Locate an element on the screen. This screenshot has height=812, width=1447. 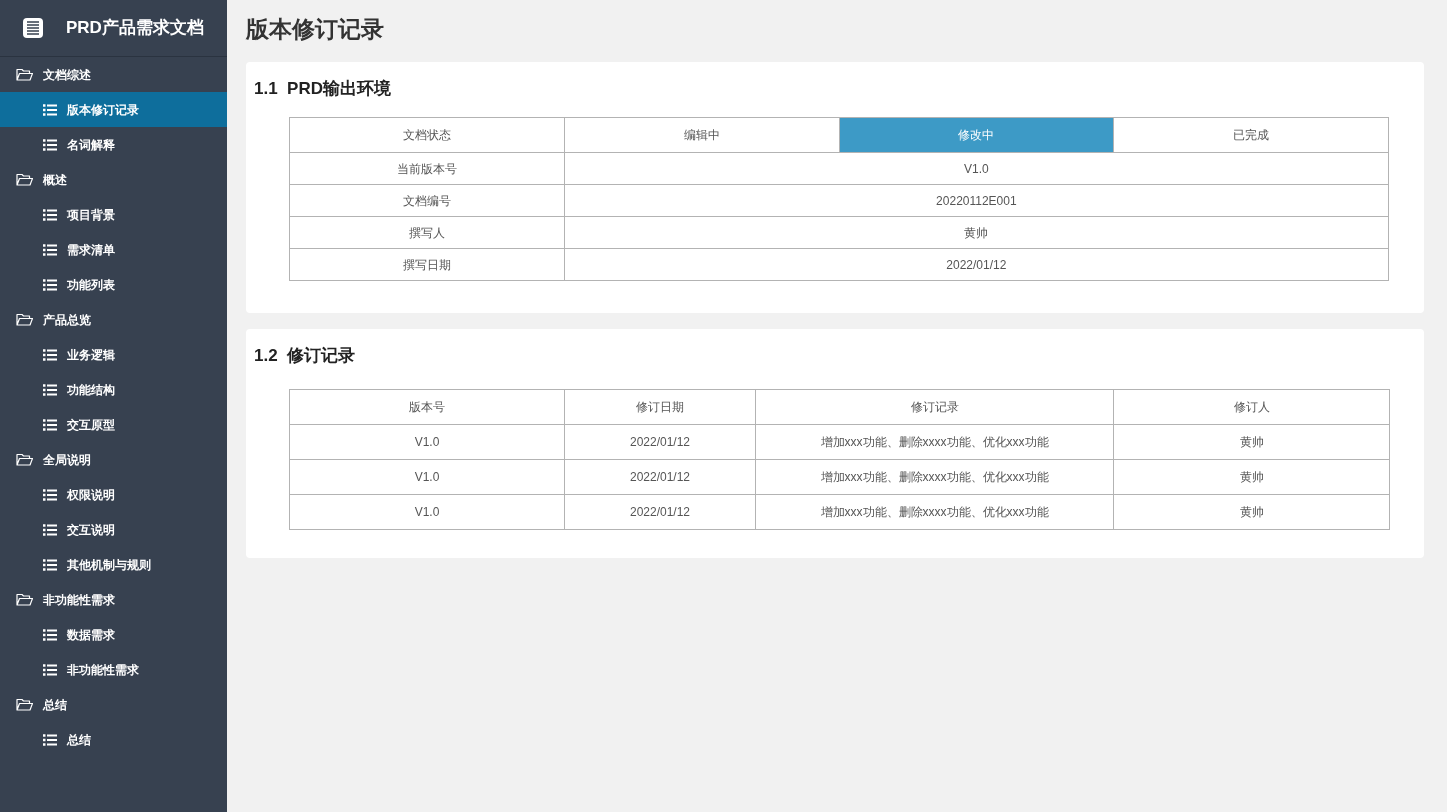
column-header: 修订记录 is located at coordinates (934, 407).